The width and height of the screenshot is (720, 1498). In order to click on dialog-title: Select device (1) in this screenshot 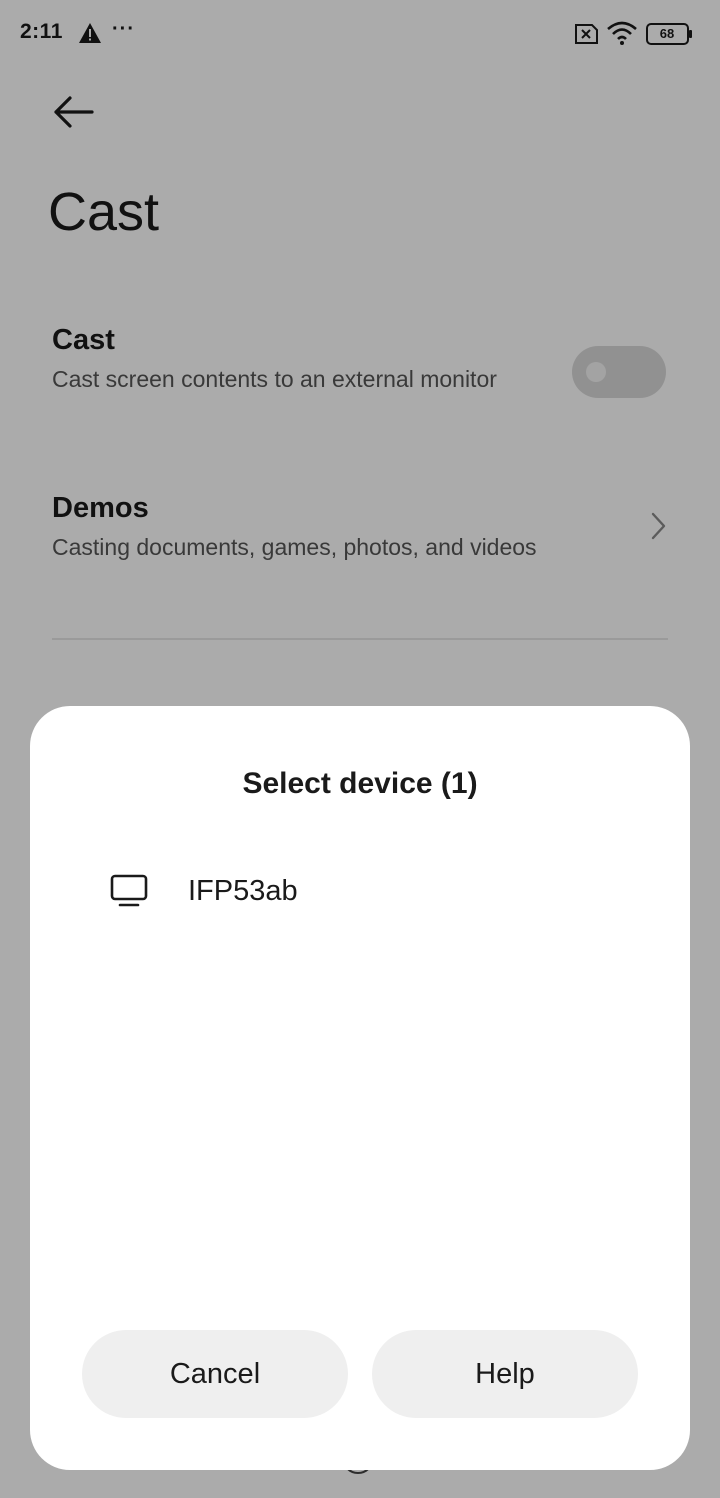, I will do `click(360, 783)`.